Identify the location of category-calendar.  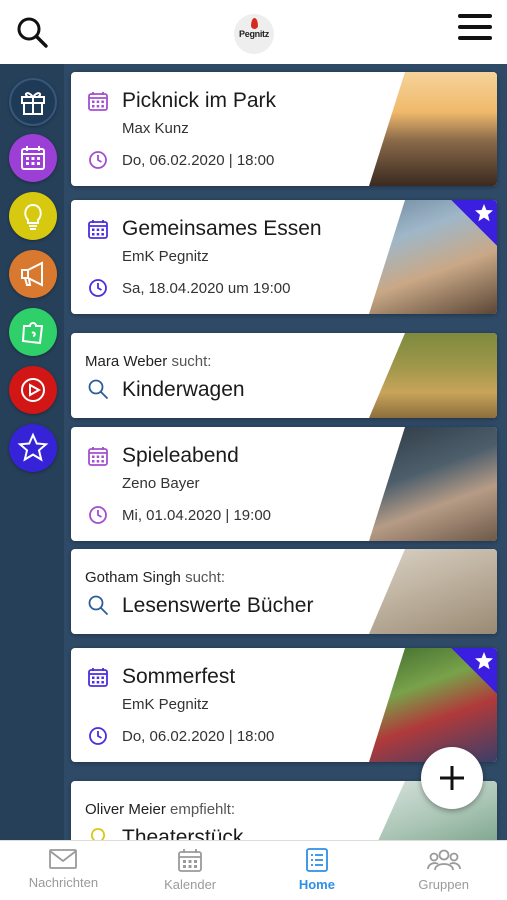
(33, 158).